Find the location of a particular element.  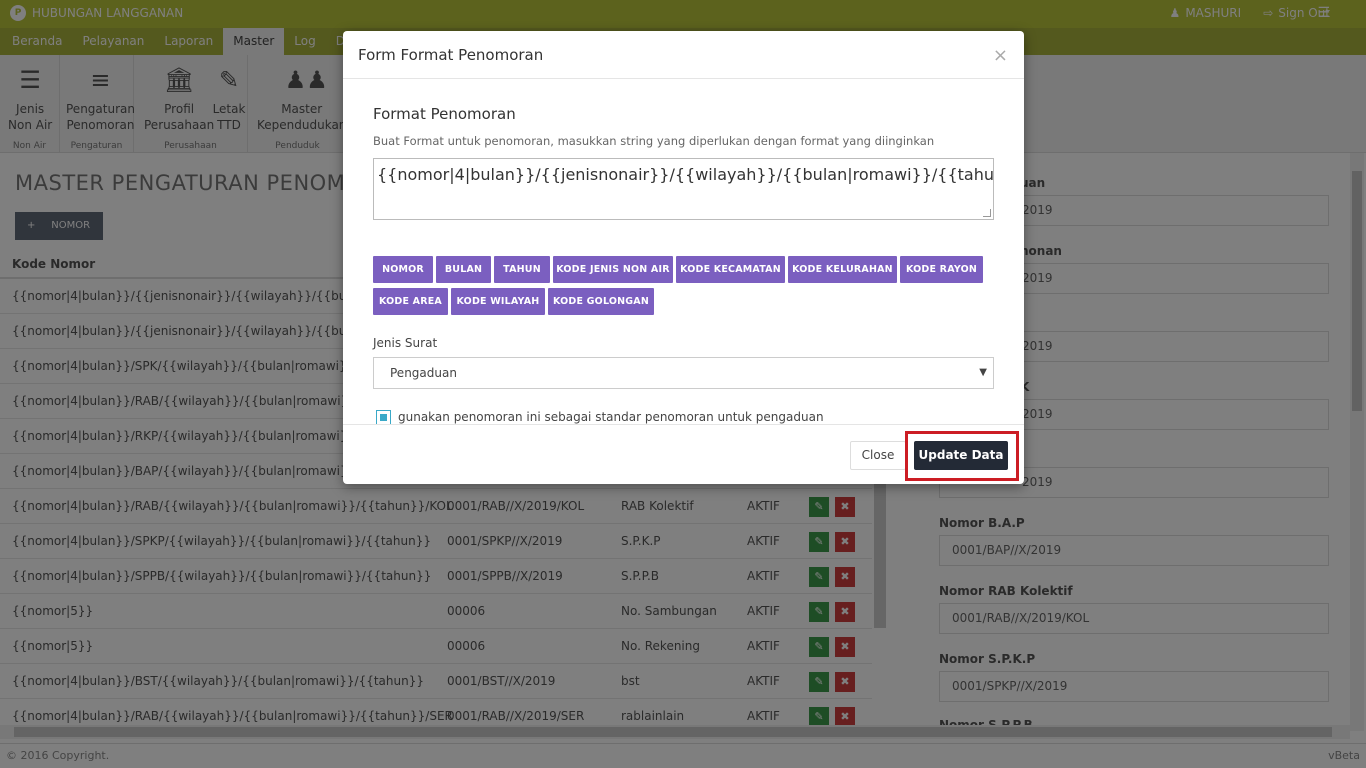

jenis-surat-label: Jenis Surat is located at coordinates (405, 343).